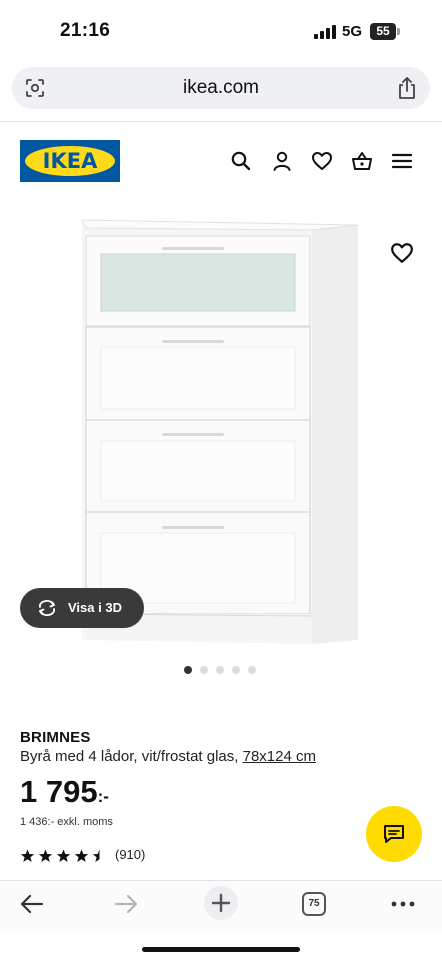  I want to click on status-time: 21:16, so click(85, 30).